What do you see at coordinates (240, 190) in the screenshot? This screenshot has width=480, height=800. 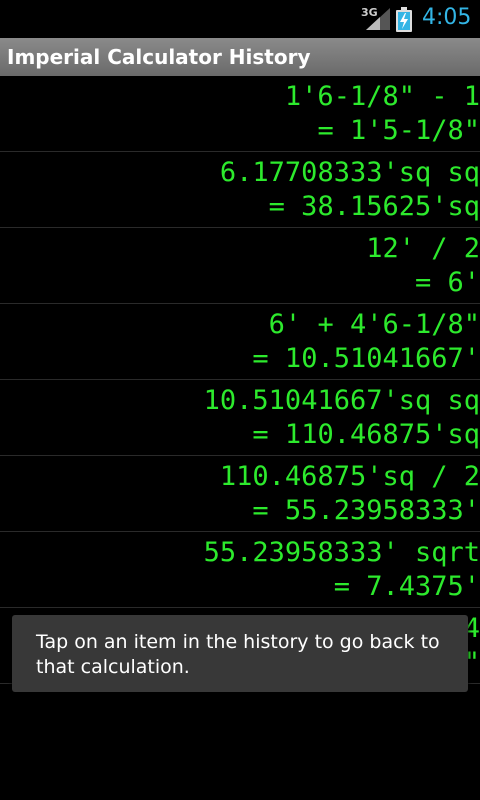 I see `history-item: 6.17708333'sq sq = 38.15625'sq` at bounding box center [240, 190].